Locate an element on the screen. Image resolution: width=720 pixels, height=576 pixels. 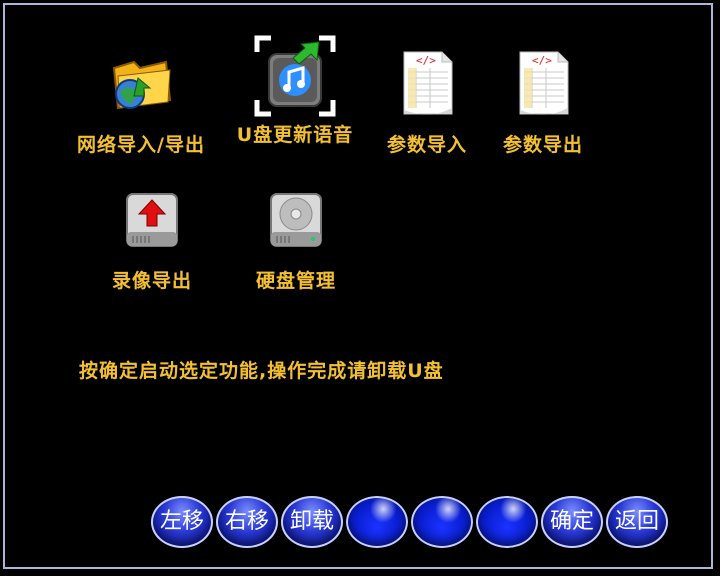
tile-label: 录像导出 is located at coordinates (151, 281).